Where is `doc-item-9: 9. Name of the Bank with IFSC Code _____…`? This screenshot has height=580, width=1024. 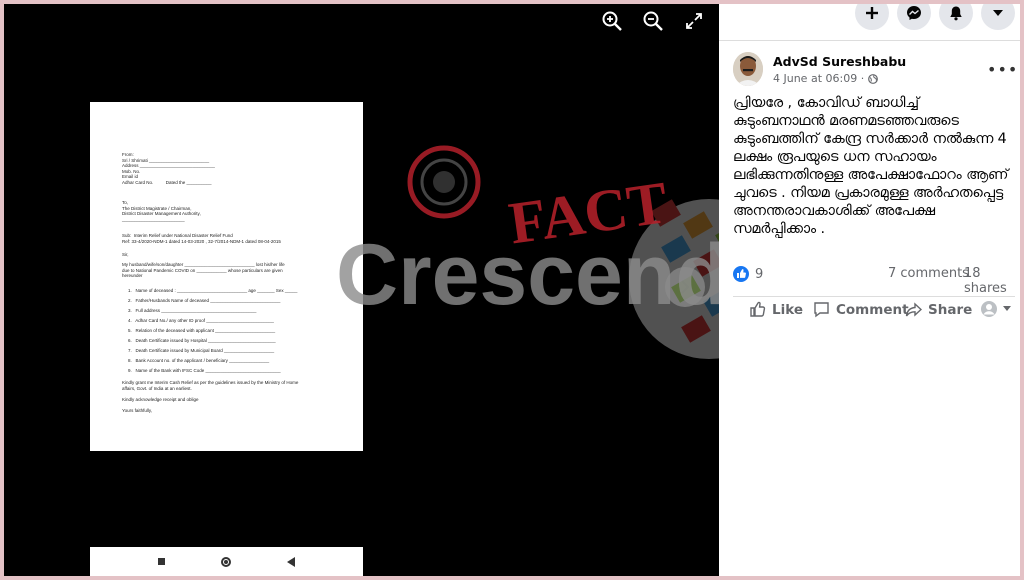
doc-item-9: 9. Name of the Bank with IFSC Code _____… is located at coordinates (204, 370).